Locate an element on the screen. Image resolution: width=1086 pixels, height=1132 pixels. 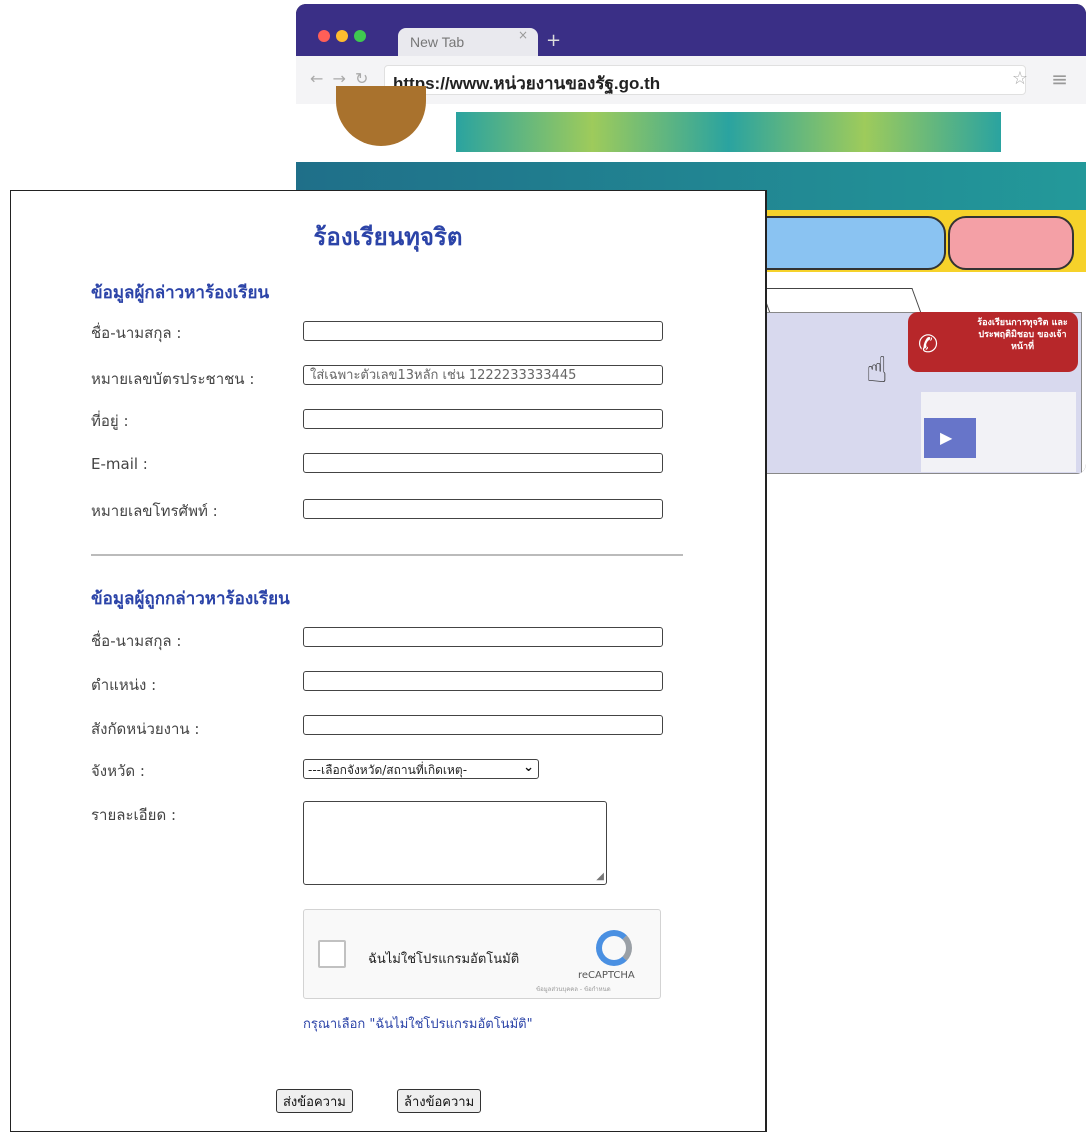
province-select-value: ---เลือกจังหวัด/สถานที่เกิดเหตุ- is located at coordinates (388, 770).